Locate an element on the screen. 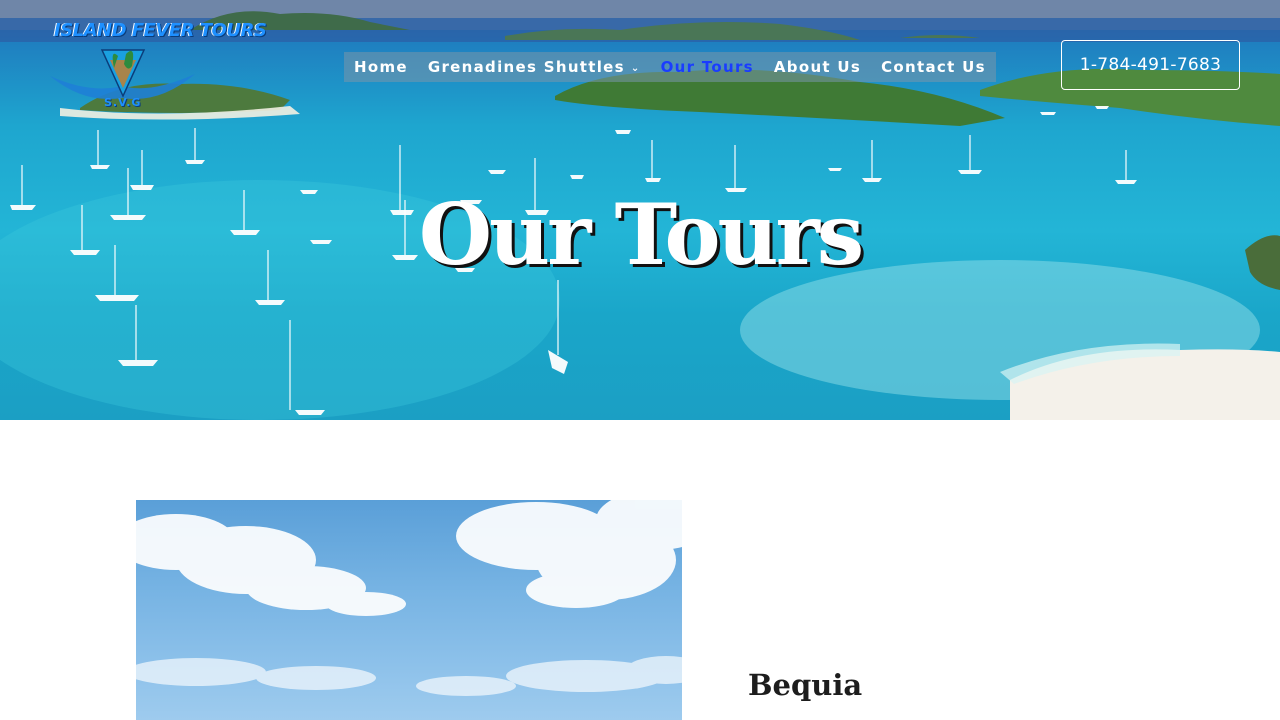  nav-item-contact-us: Contact Us is located at coordinates (933, 67).